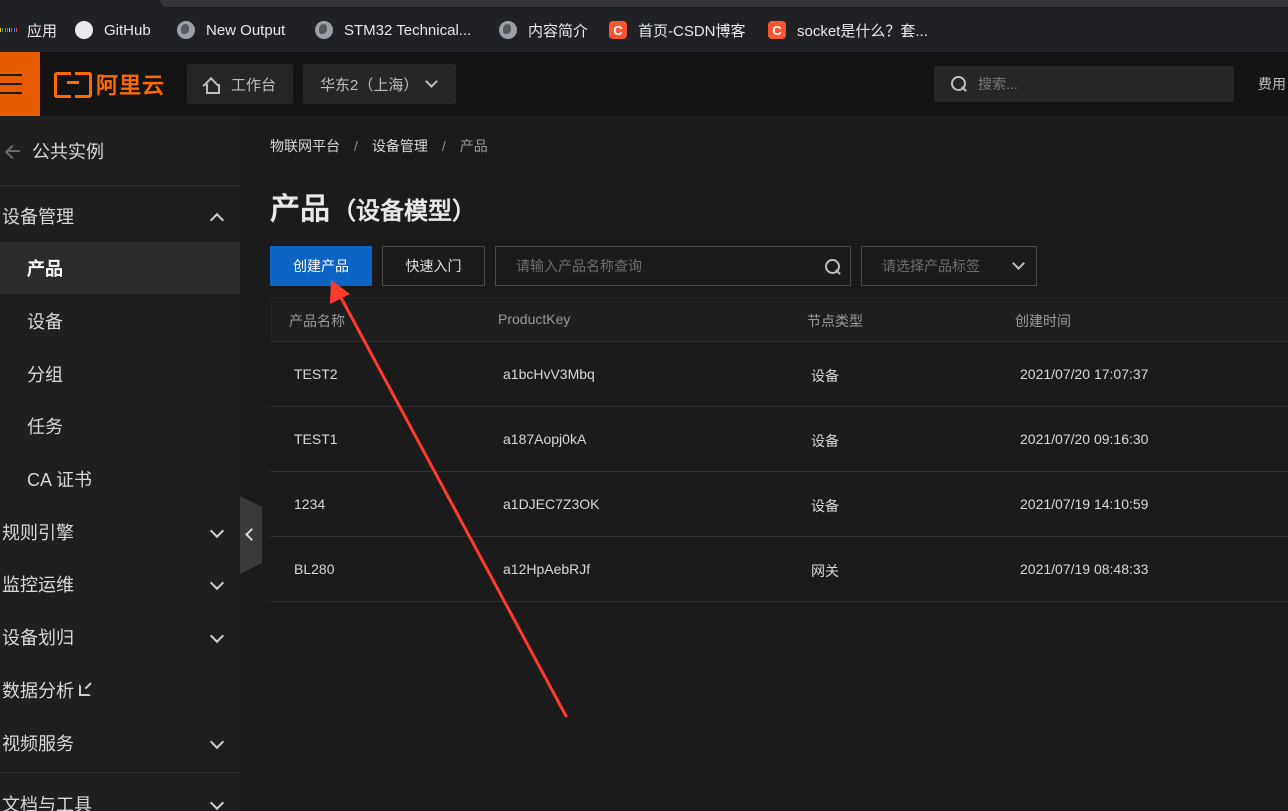 The image size is (1288, 811). I want to click on arrow-left-icon, so click(13, 151).